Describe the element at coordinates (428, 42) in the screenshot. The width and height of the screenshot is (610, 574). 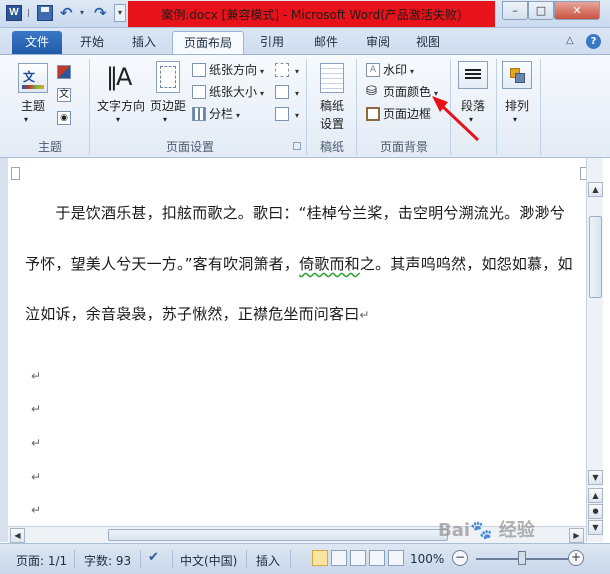
I see `tab-view: 视图` at that location.